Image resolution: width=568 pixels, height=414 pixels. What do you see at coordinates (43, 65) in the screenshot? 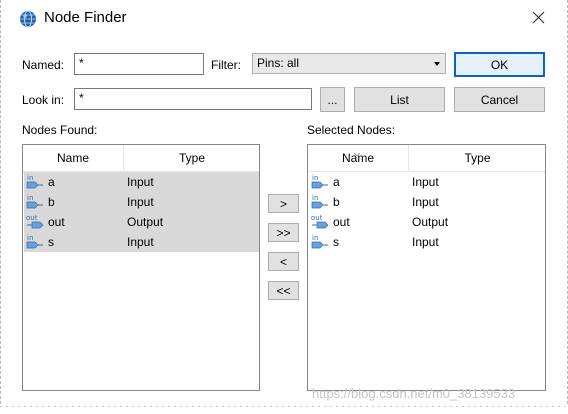
I see `named-label: Named:` at bounding box center [43, 65].